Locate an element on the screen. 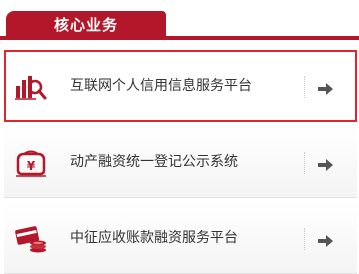 The height and width of the screenshot is (274, 359). yuan-registry-icon: ¥ is located at coordinates (31, 163).